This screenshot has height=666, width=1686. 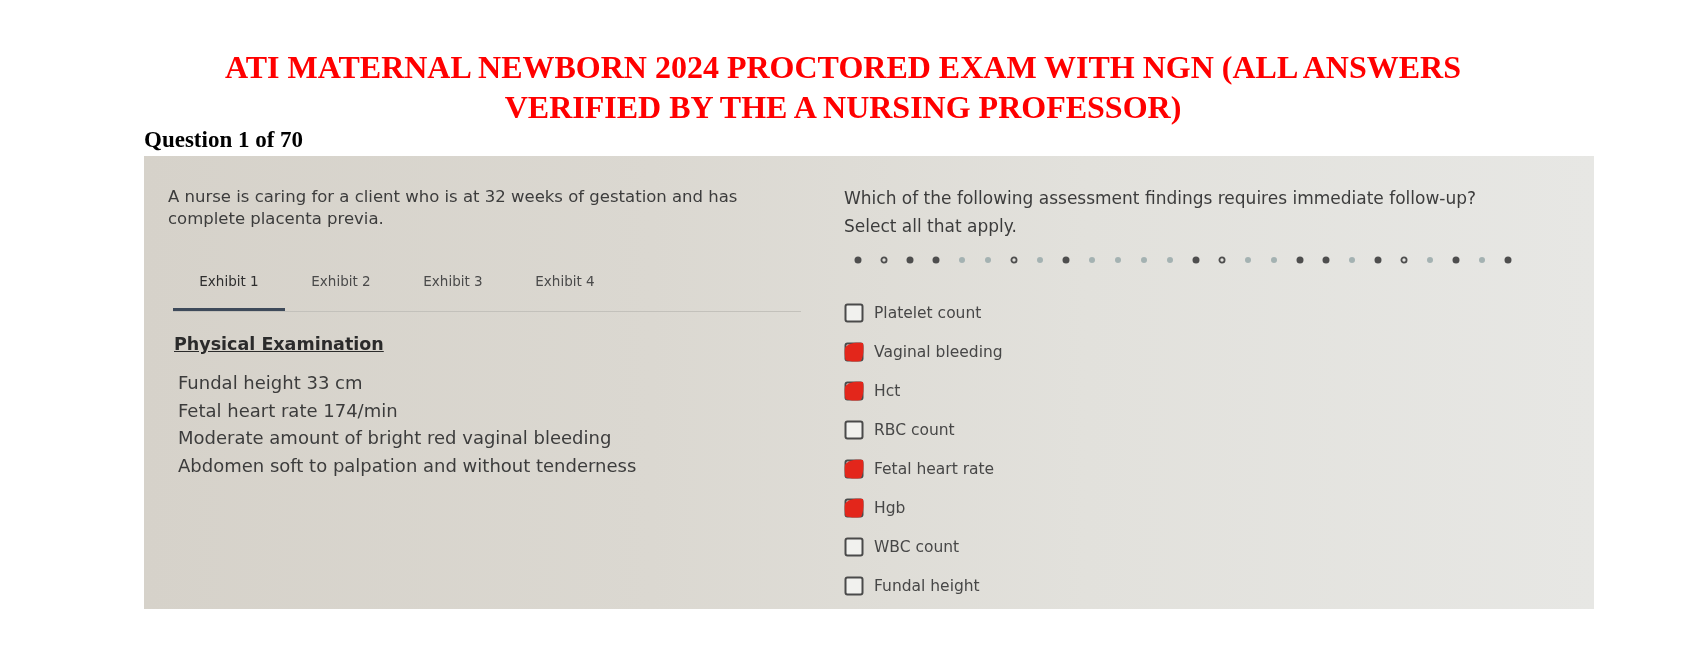 I want to click on question-number: Question 1 of 70, so click(x=224, y=140).